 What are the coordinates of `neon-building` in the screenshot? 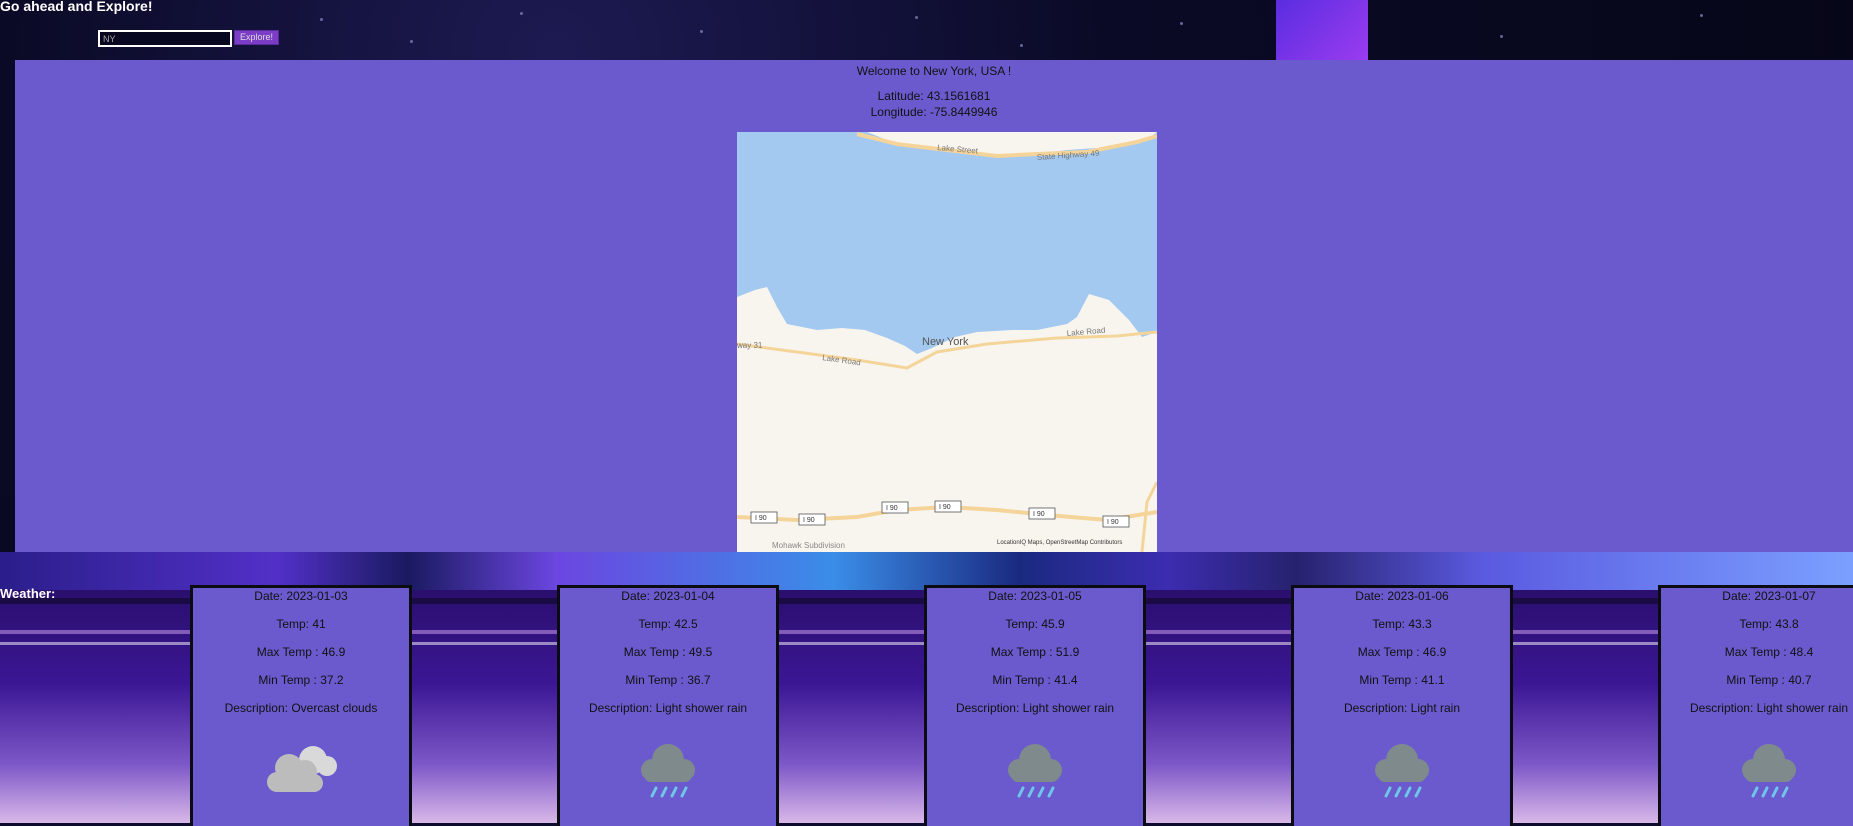 It's located at (1322, 30).